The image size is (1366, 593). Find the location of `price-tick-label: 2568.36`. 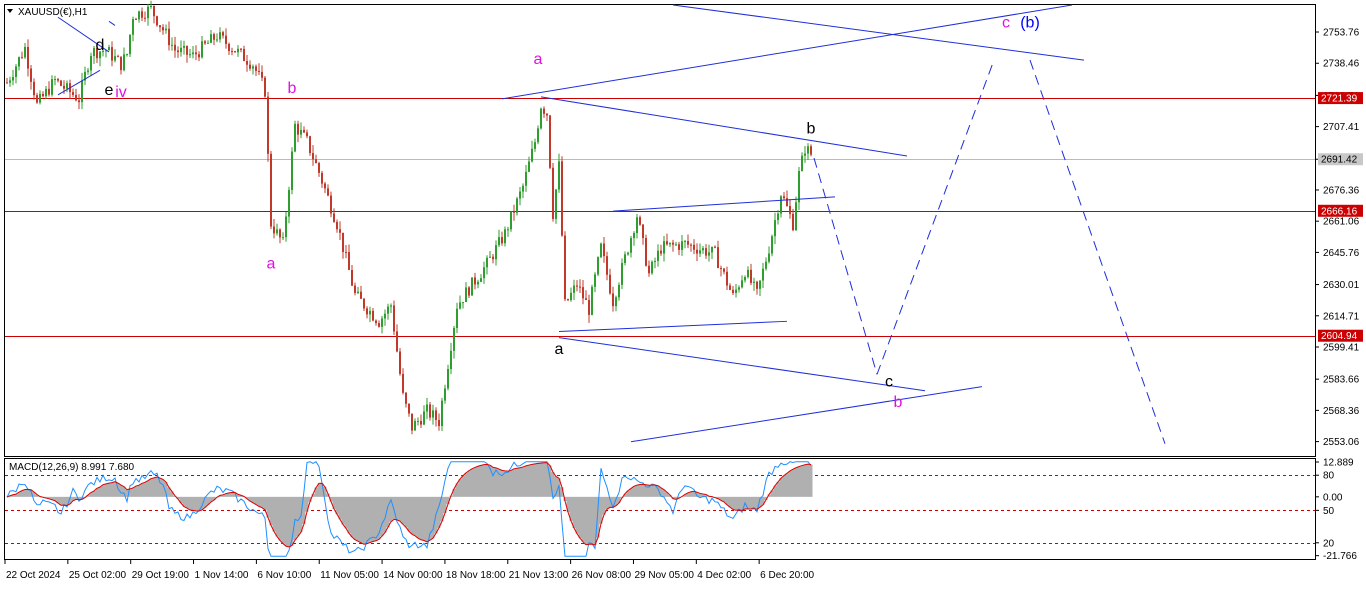

price-tick-label: 2568.36 is located at coordinates (1341, 411).